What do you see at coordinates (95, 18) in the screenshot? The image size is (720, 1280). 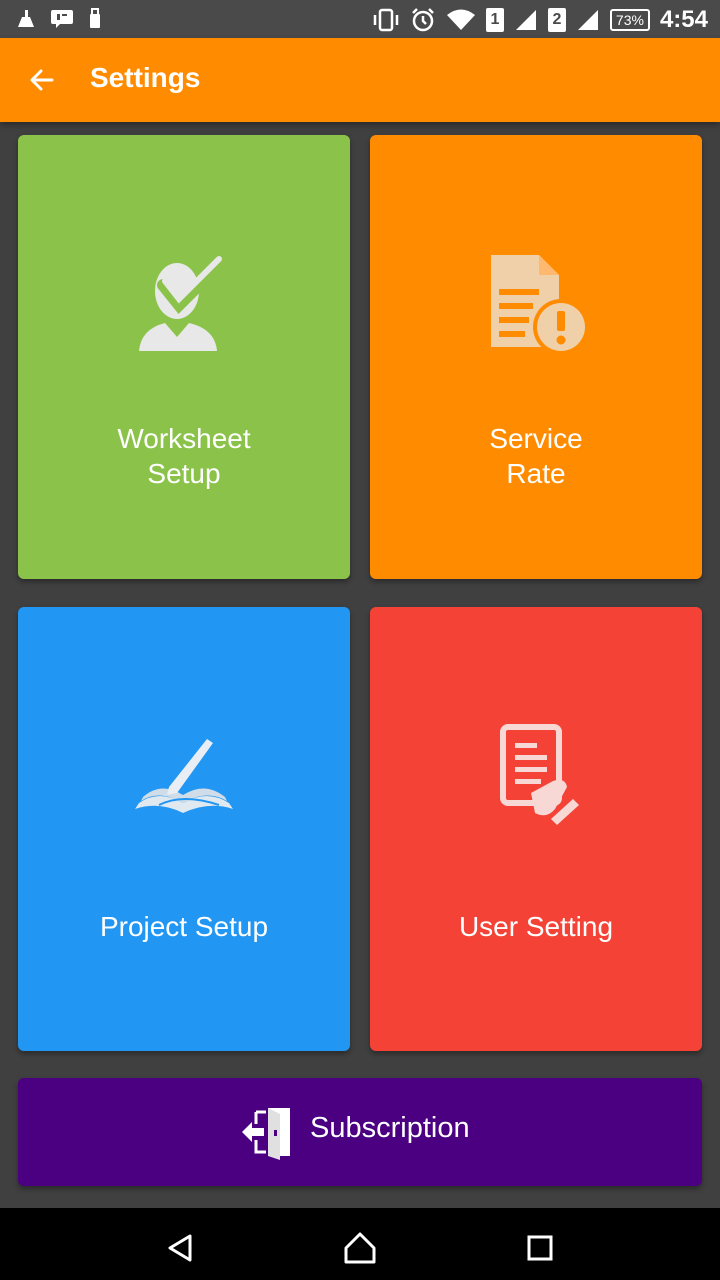 I see `usb-icon` at bounding box center [95, 18].